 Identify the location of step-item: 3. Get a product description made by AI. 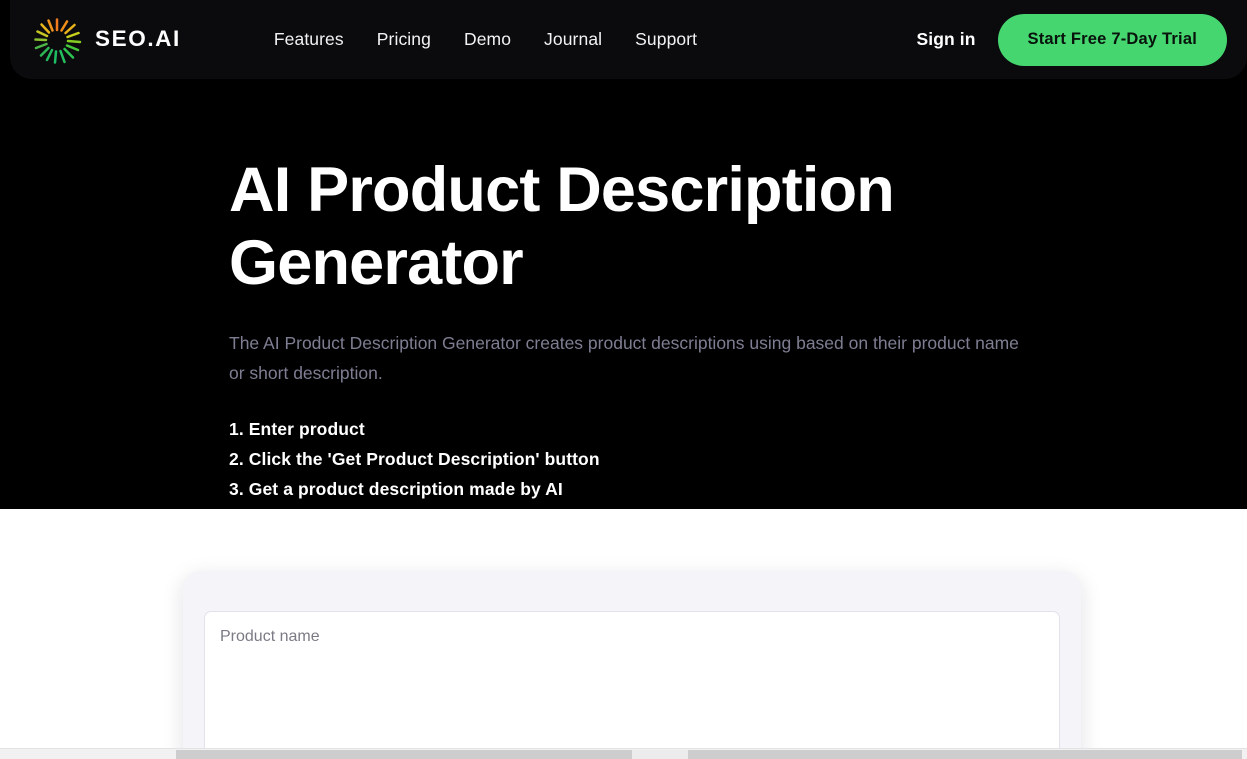
(396, 489).